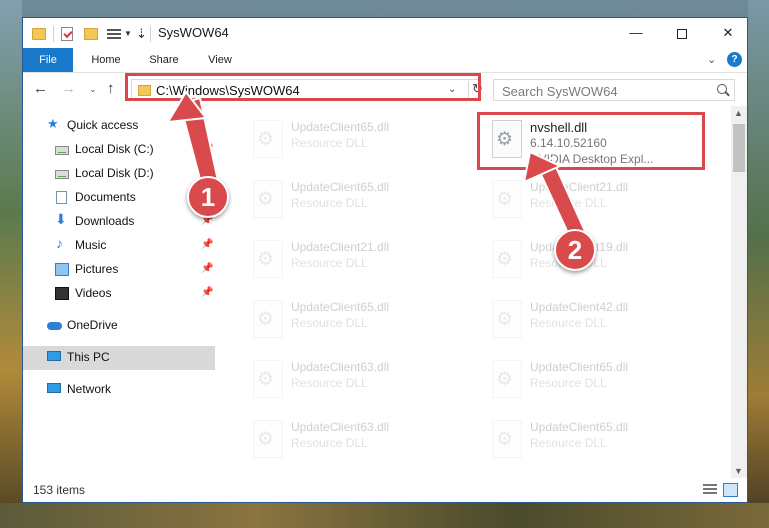  What do you see at coordinates (48, 60) in the screenshot?
I see `tab-file: File` at bounding box center [48, 60].